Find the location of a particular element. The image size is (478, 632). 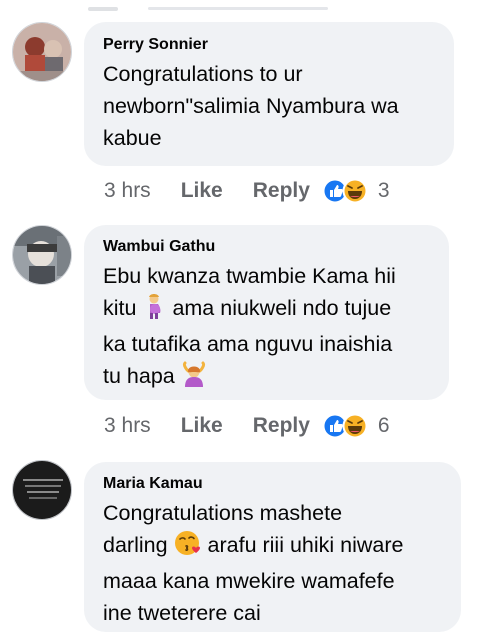

comment-text-line: Ebu kwanza twambie Kama hii is located at coordinates (249, 276).